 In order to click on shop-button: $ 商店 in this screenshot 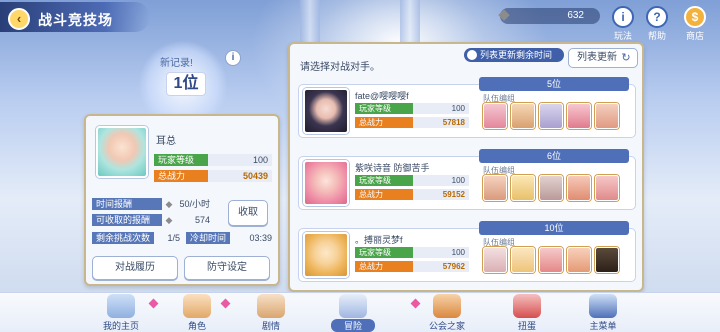, I will do `click(695, 24)`.